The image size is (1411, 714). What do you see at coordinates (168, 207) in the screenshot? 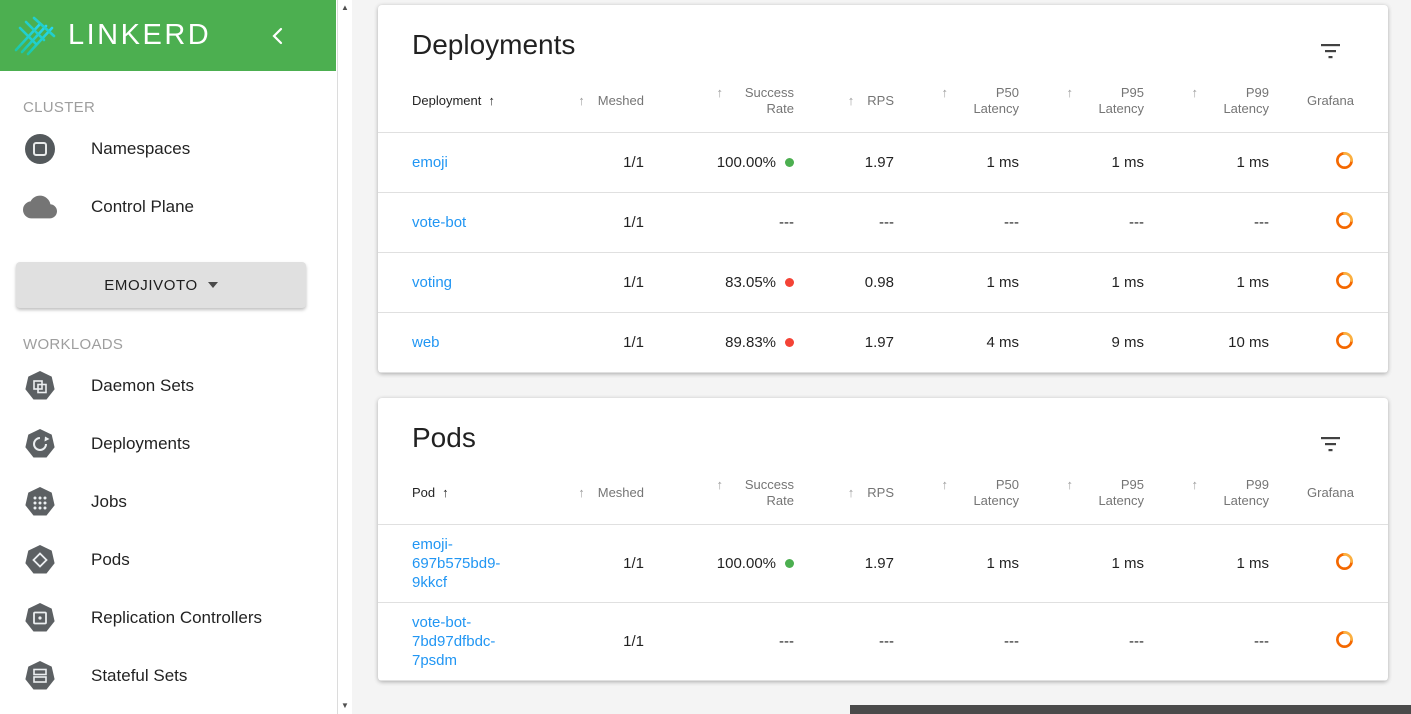
I see `sidebar-item-control-plane: Control Plane` at bounding box center [168, 207].